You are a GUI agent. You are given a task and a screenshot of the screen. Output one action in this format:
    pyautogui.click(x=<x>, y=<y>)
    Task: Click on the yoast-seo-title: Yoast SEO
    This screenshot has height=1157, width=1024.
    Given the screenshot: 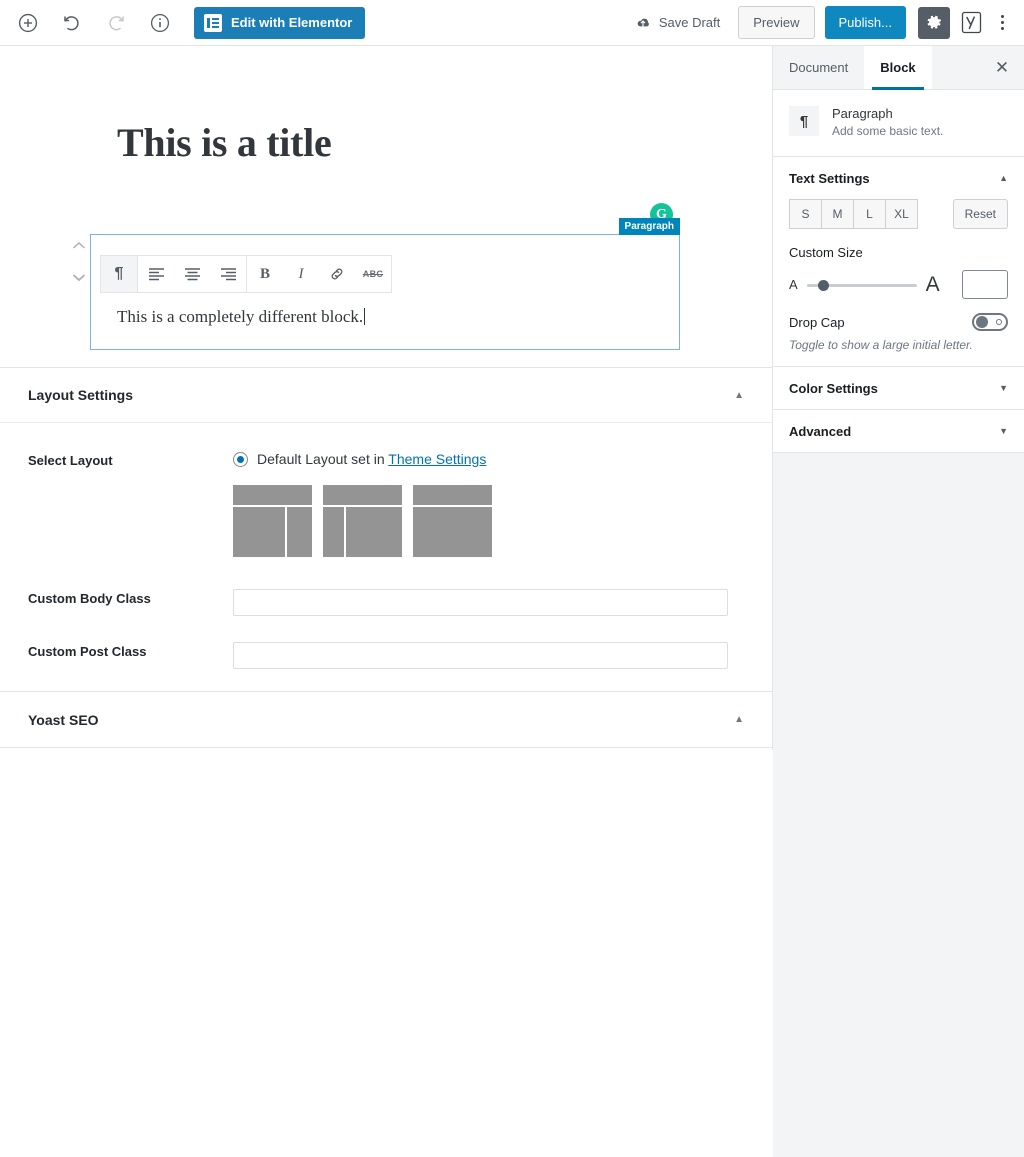 What is the action you would take?
    pyautogui.click(x=63, y=719)
    